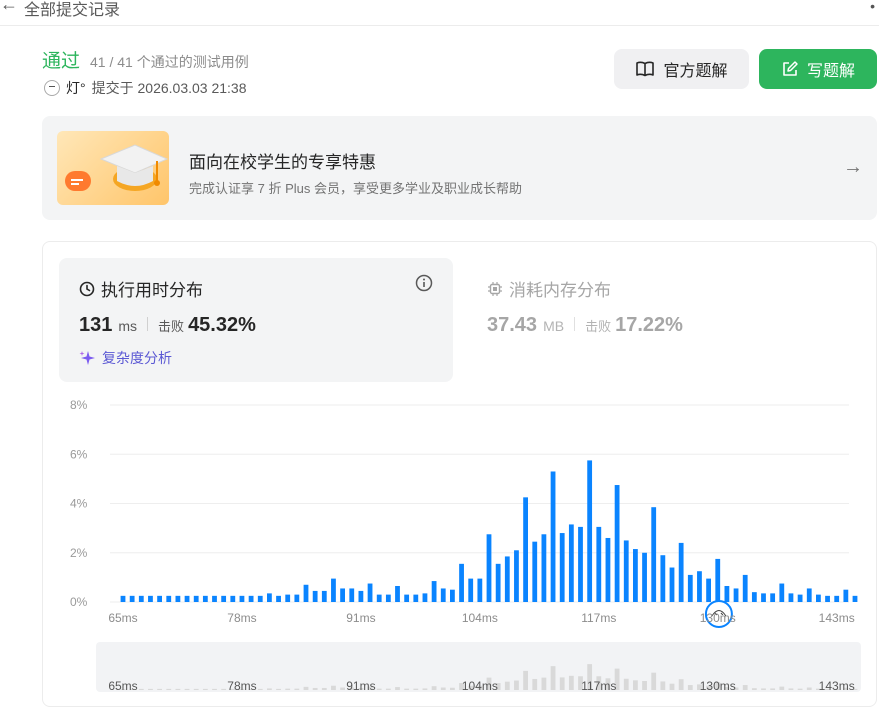 The image size is (879, 708). I want to click on mini-x-tick-label: 78ms, so click(241, 686).